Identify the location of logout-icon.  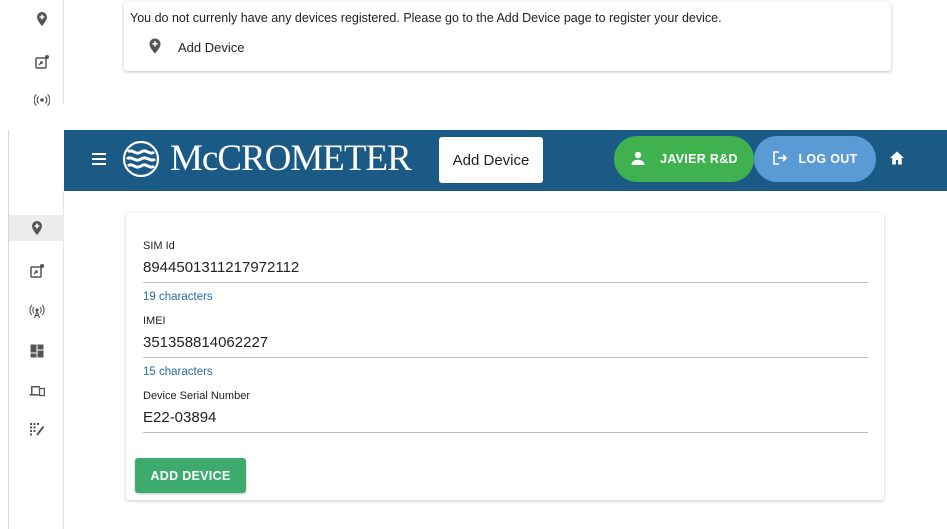
(780, 159).